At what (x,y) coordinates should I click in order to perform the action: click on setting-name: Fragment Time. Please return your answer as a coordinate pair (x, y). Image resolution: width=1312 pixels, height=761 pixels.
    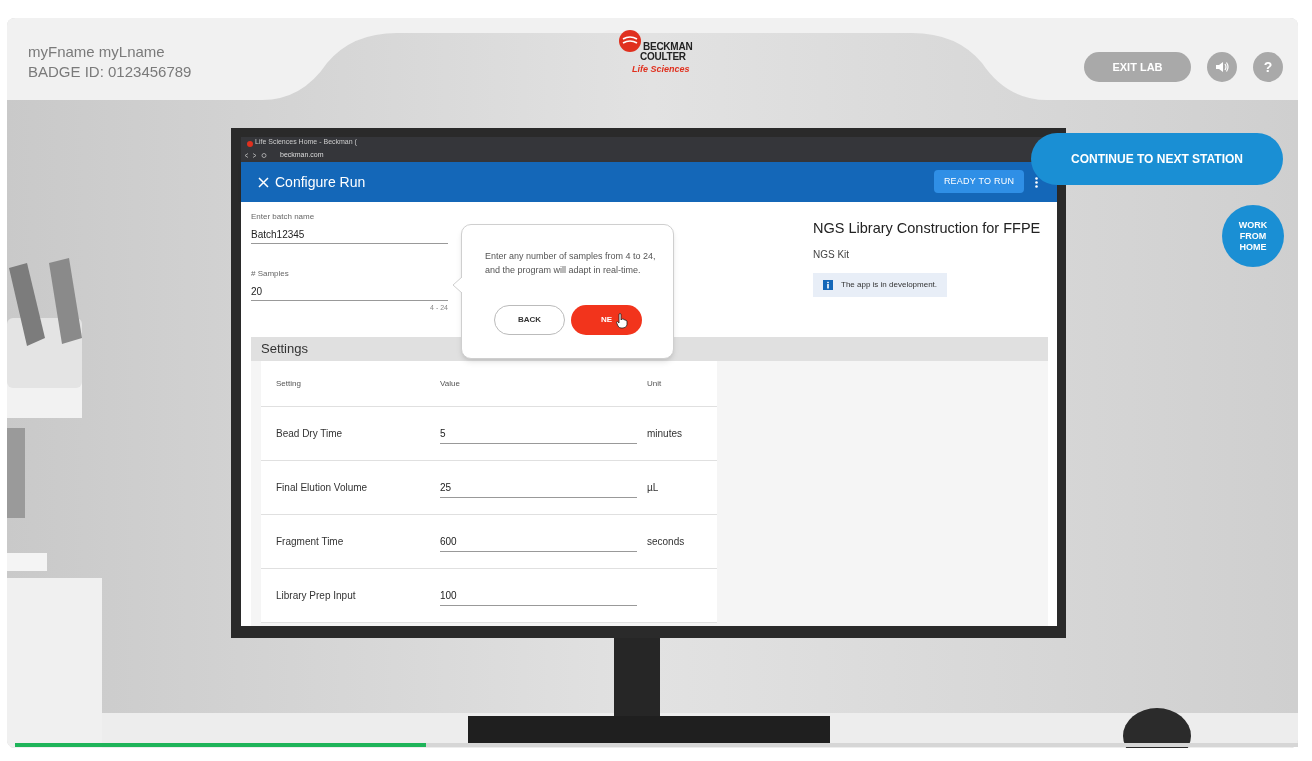
    Looking at the image, I should click on (310, 542).